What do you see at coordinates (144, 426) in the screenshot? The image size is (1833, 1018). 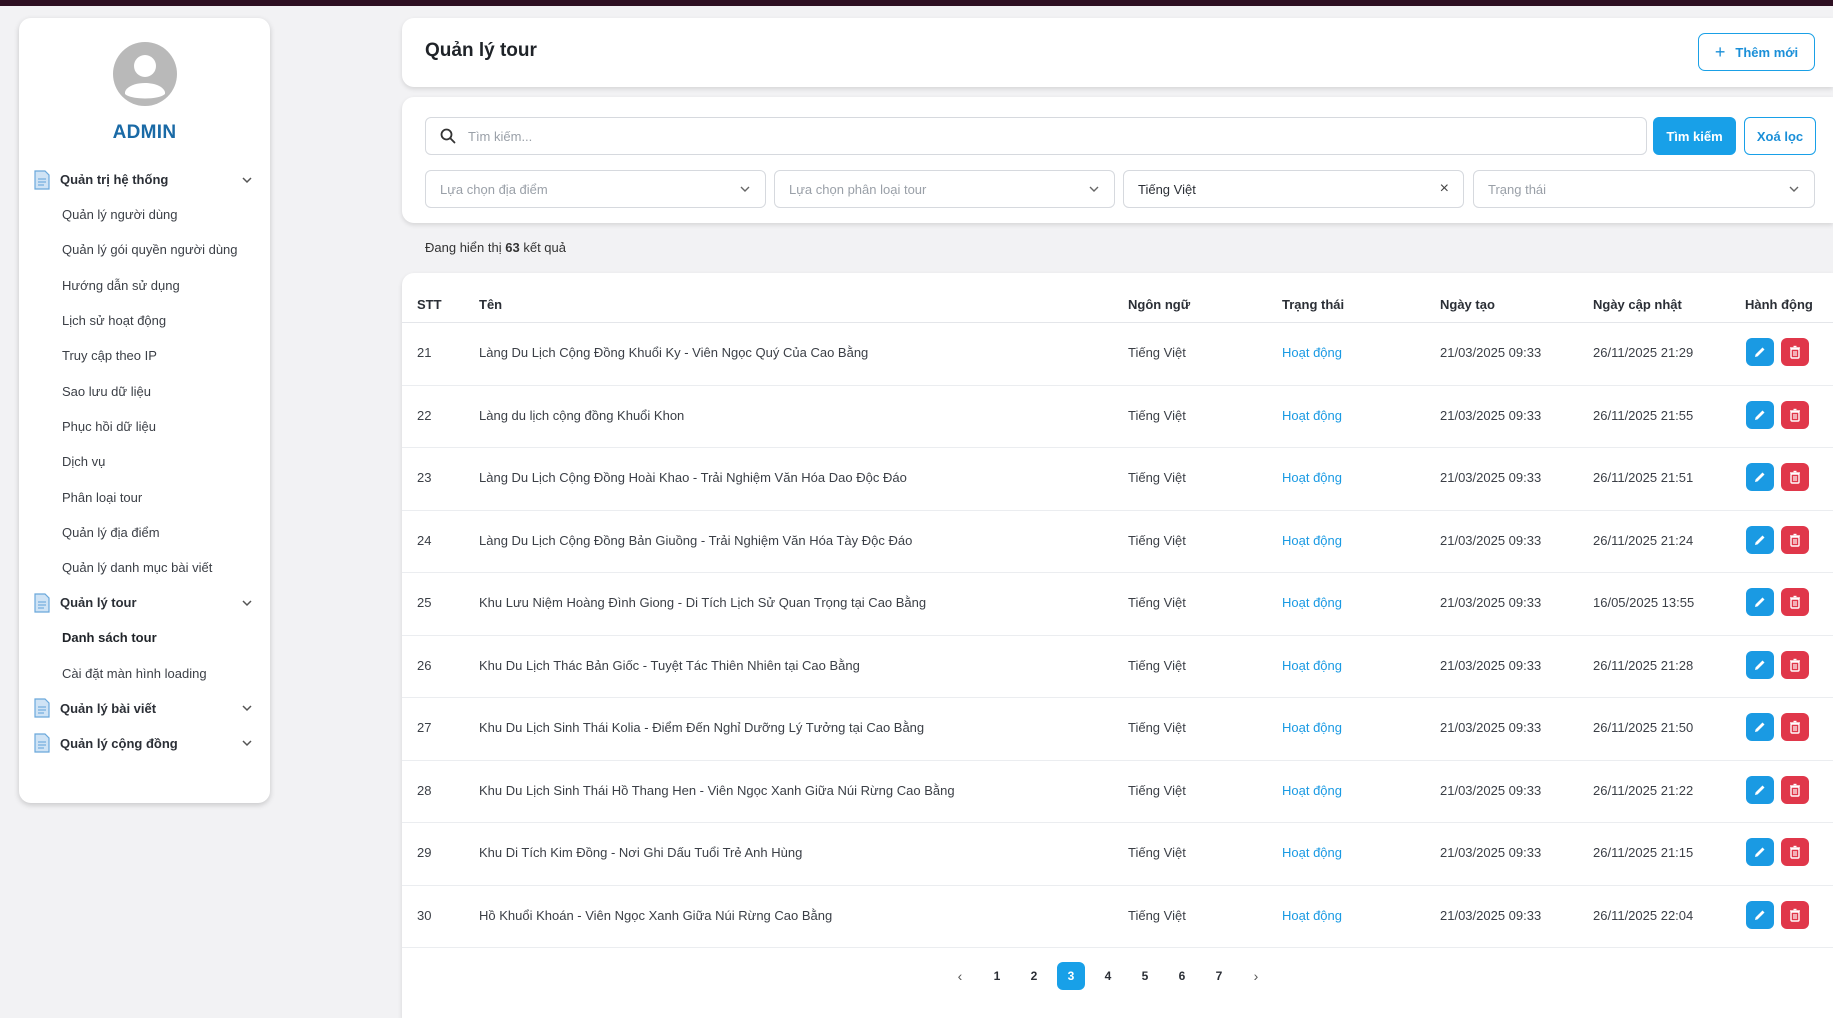 I see `sidebar-item: Phục hồi dữ liệu` at bounding box center [144, 426].